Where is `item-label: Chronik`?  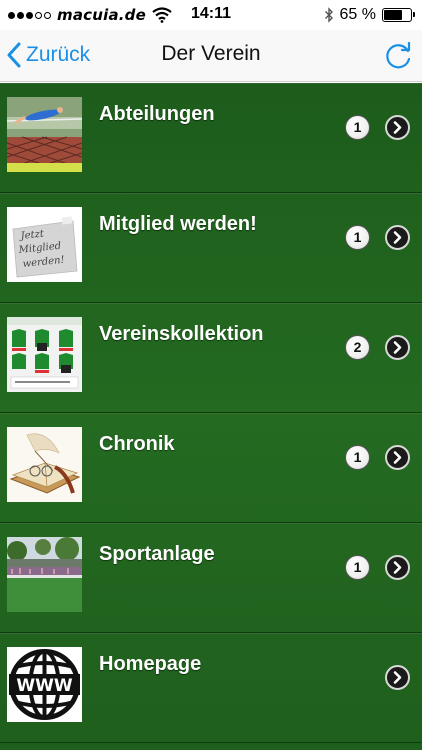 item-label: Chronik is located at coordinates (137, 444).